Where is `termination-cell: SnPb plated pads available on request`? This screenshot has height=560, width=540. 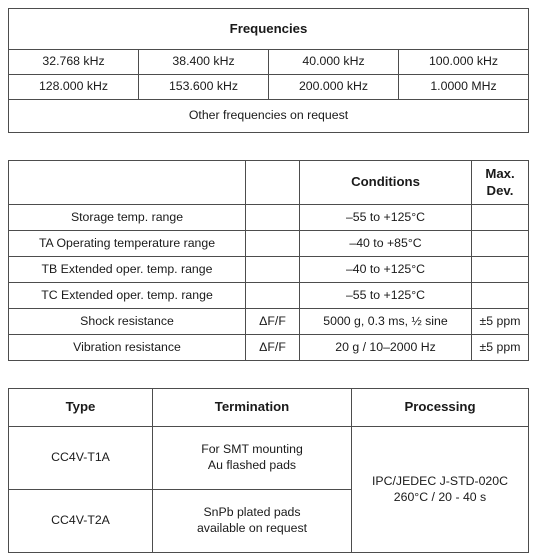 termination-cell: SnPb plated pads available on request is located at coordinates (252, 521).